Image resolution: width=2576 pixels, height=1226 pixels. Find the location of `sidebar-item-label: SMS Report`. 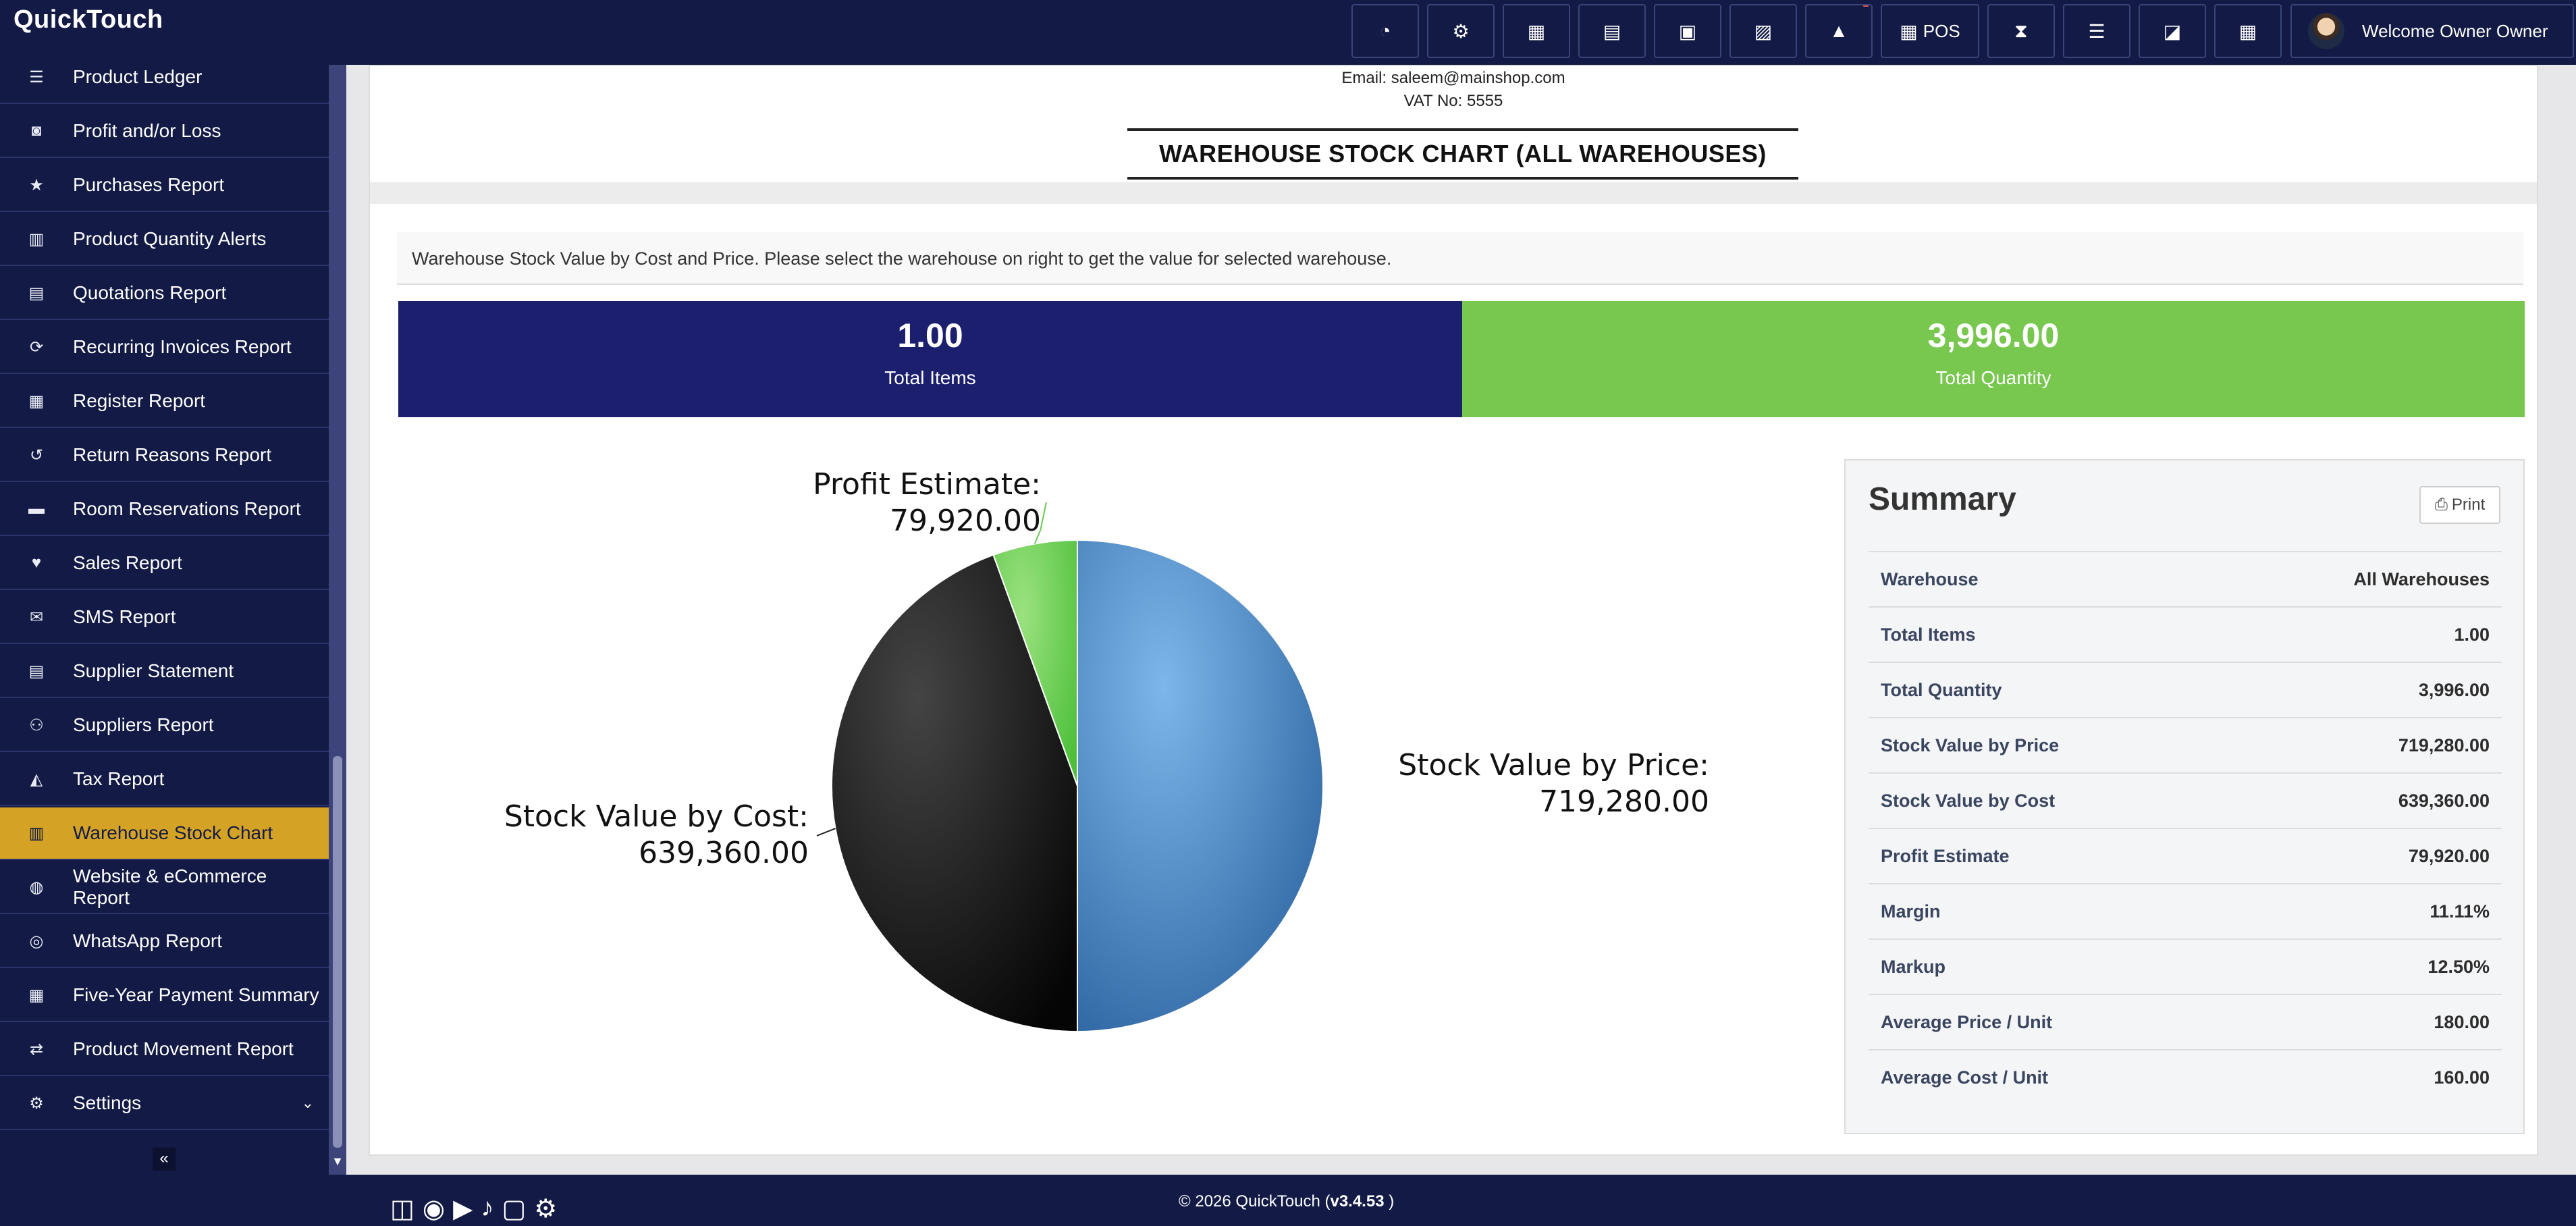

sidebar-item-label: SMS Report is located at coordinates (124, 616).